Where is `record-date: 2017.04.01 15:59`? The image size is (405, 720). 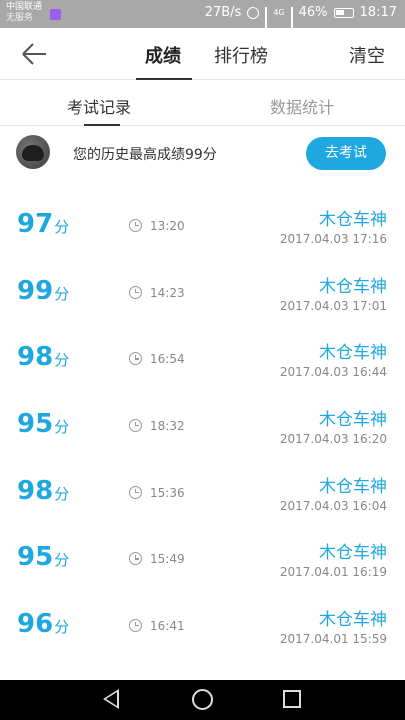 record-date: 2017.04.01 15:59 is located at coordinates (333, 639).